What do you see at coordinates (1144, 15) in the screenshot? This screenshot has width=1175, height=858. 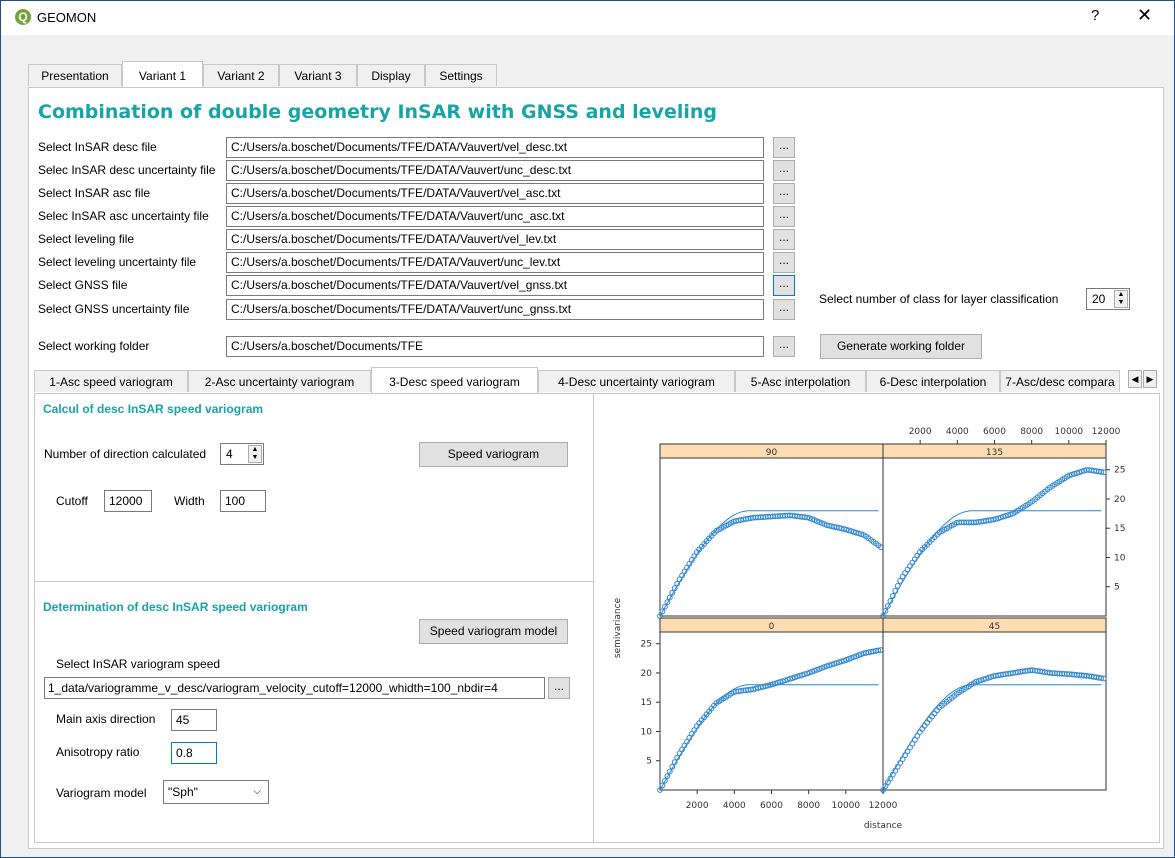 I see `close-button: ✕` at bounding box center [1144, 15].